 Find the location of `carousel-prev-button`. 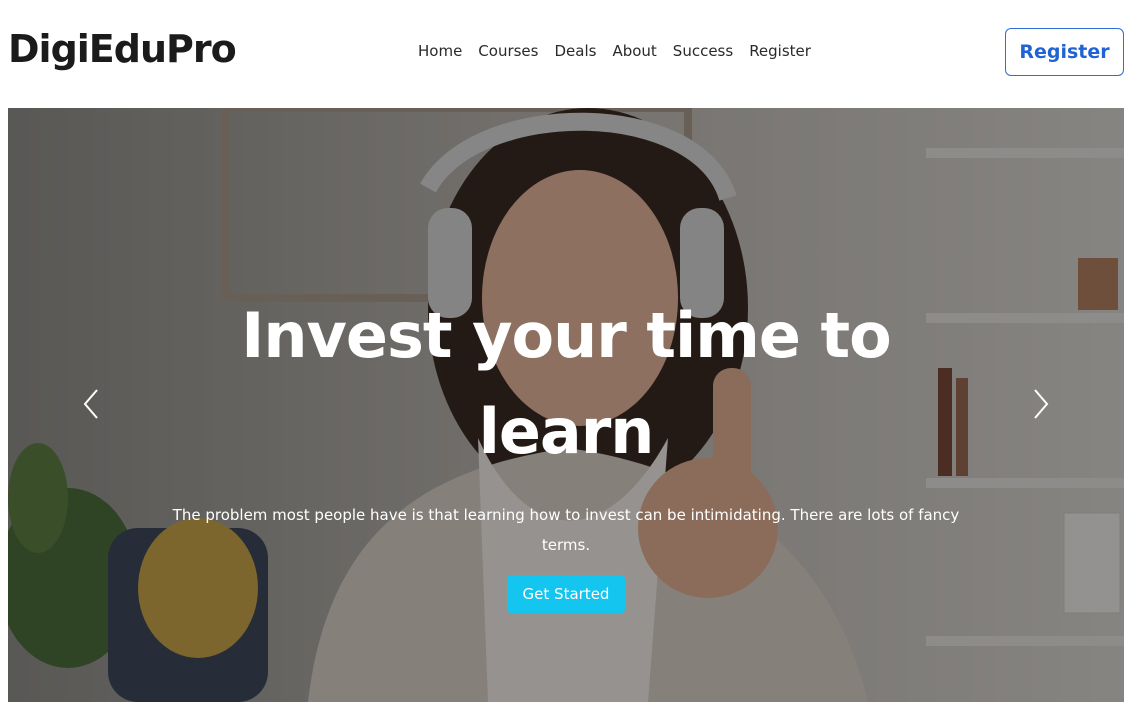

carousel-prev-button is located at coordinates (92, 404).